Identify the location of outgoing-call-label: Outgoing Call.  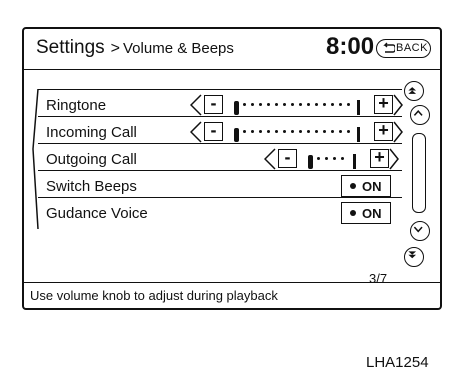
(91, 159).